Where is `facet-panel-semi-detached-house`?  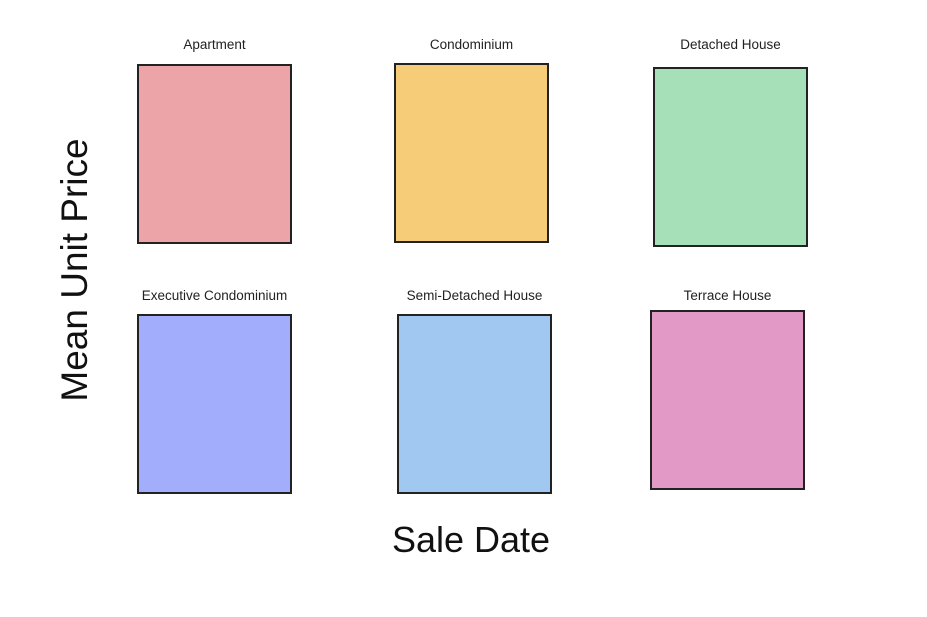 facet-panel-semi-detached-house is located at coordinates (474, 404).